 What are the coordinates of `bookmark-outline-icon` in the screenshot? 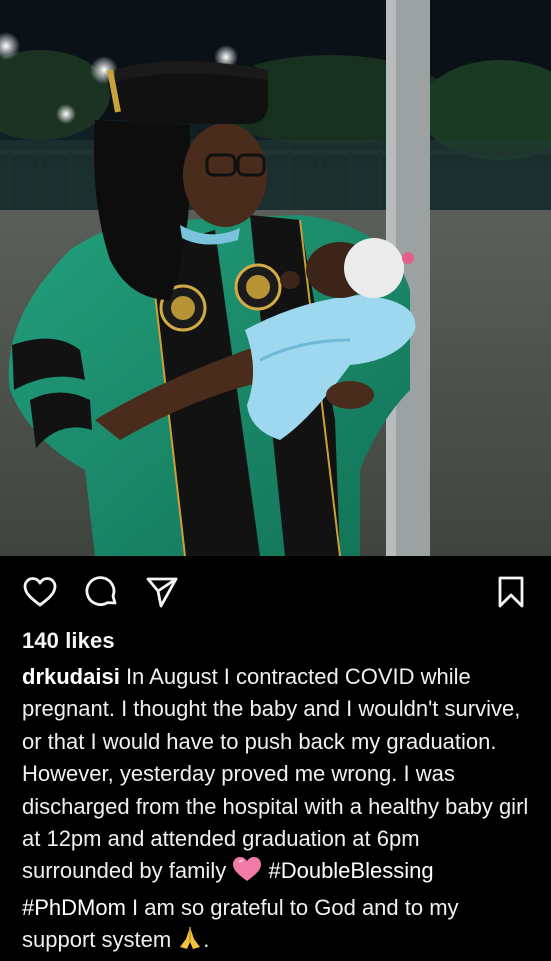 It's located at (511, 592).